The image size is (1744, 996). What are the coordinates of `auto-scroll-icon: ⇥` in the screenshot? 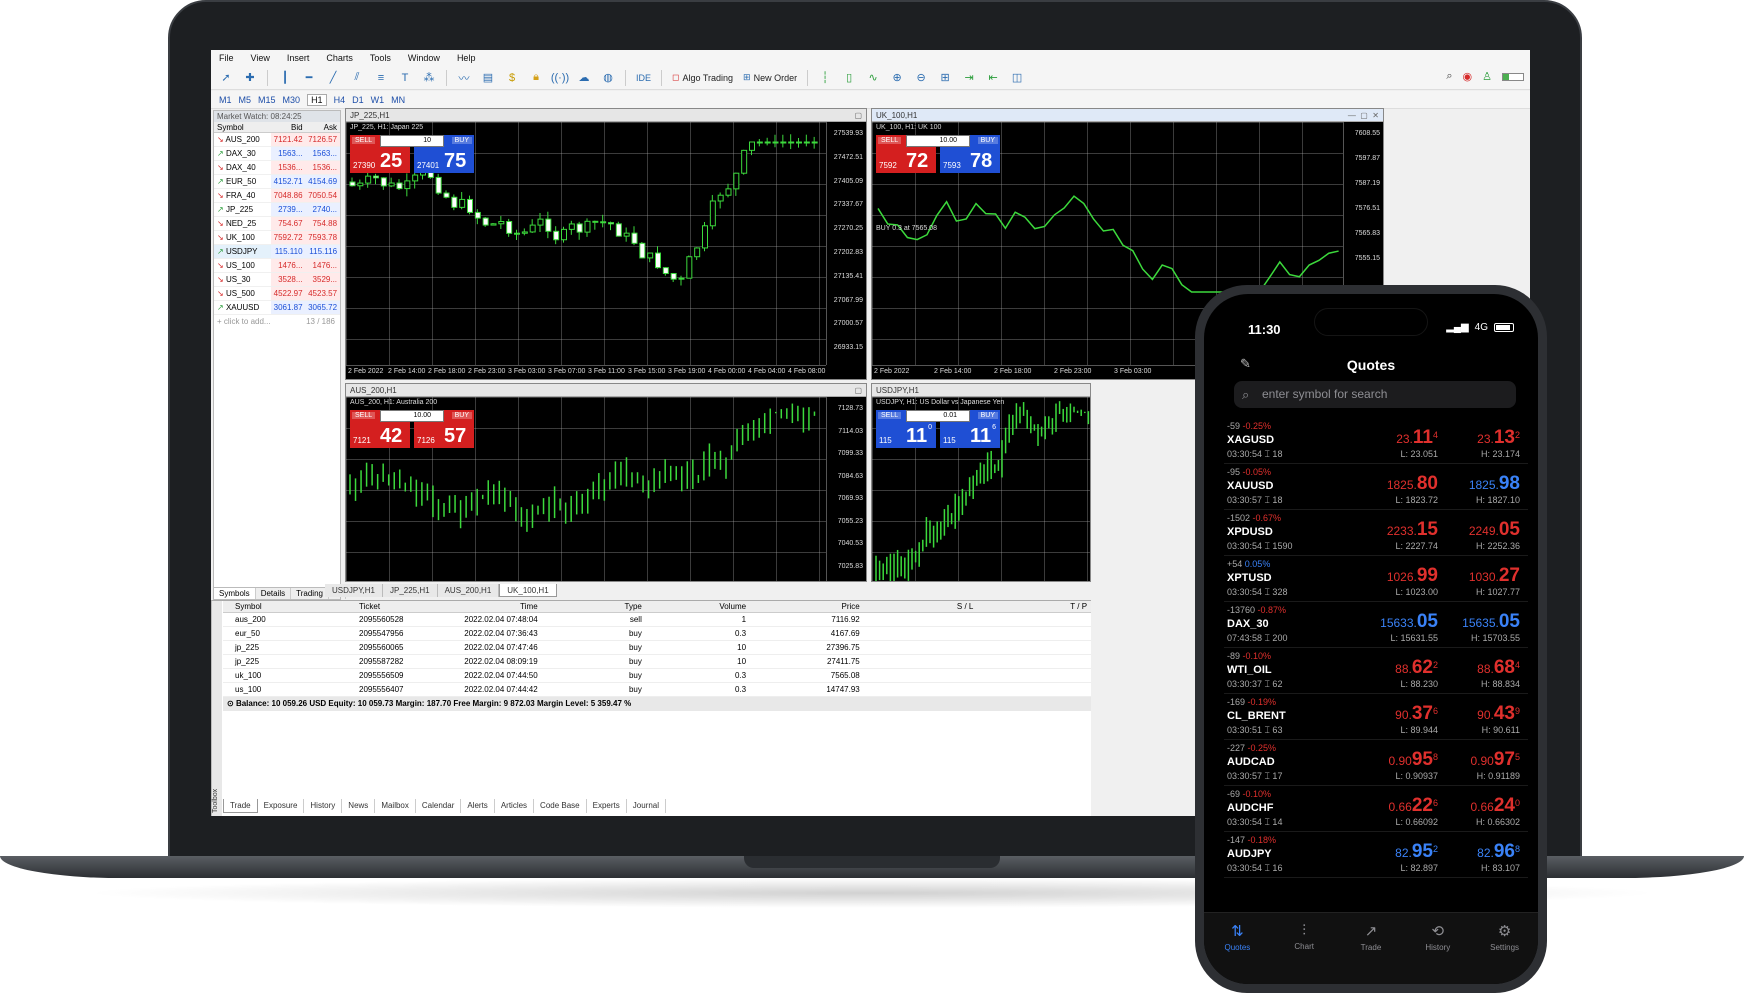 It's located at (969, 78).